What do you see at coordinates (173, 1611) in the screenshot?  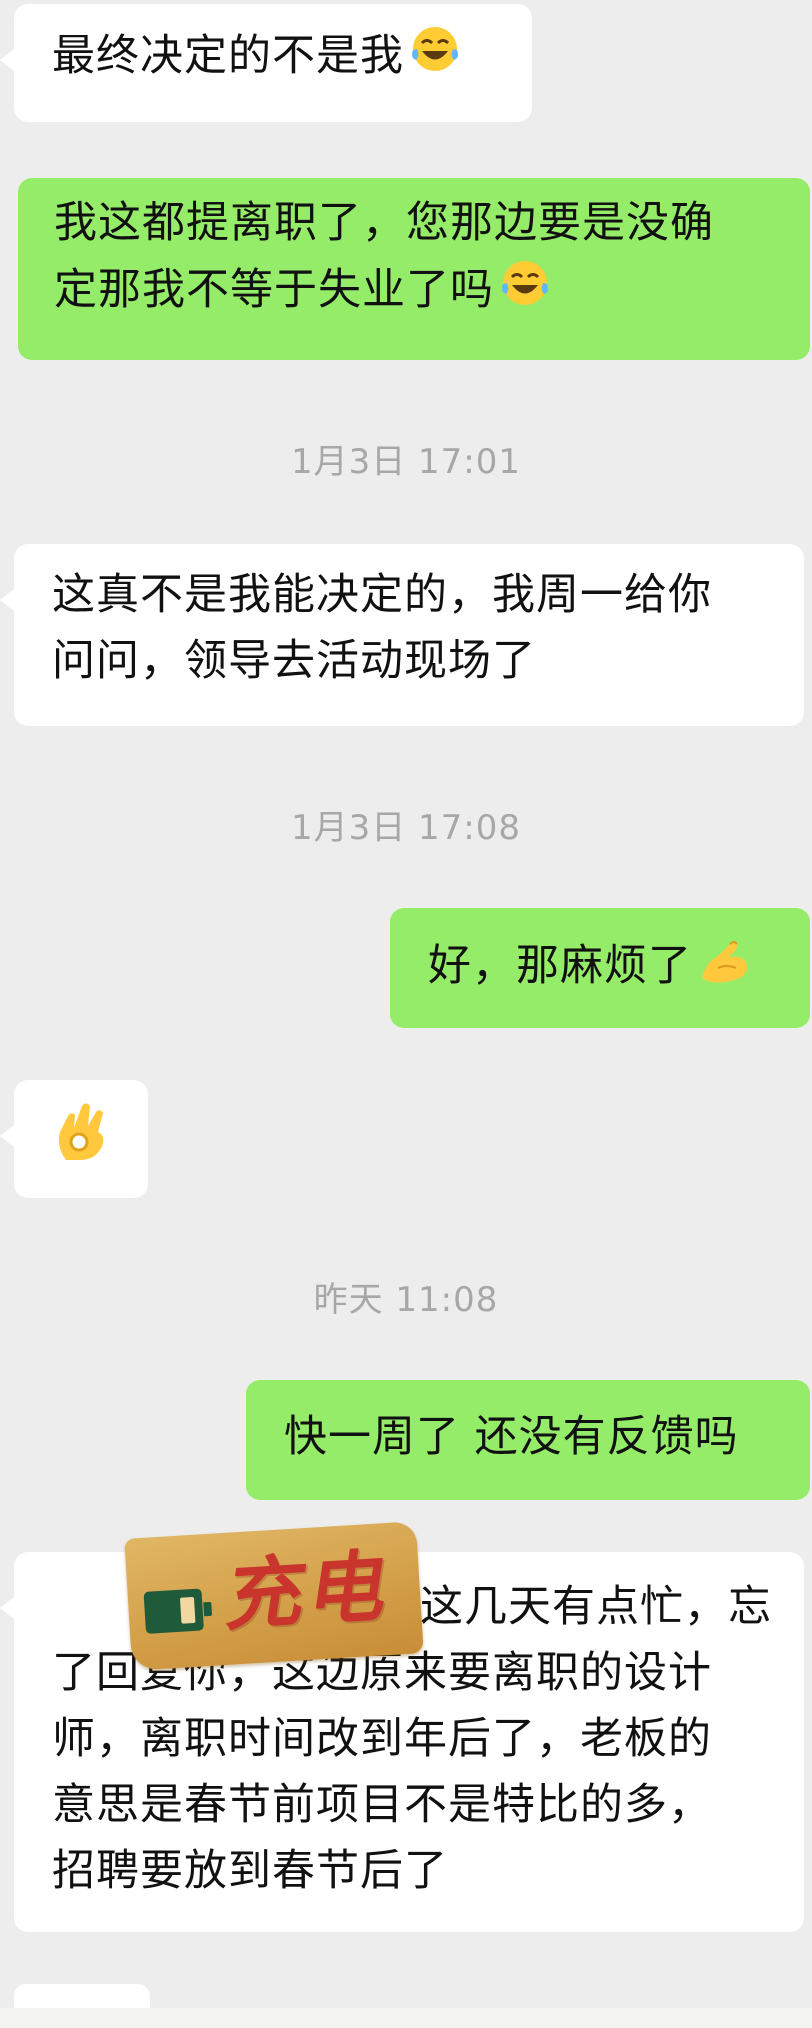 I see `battery-icon` at bounding box center [173, 1611].